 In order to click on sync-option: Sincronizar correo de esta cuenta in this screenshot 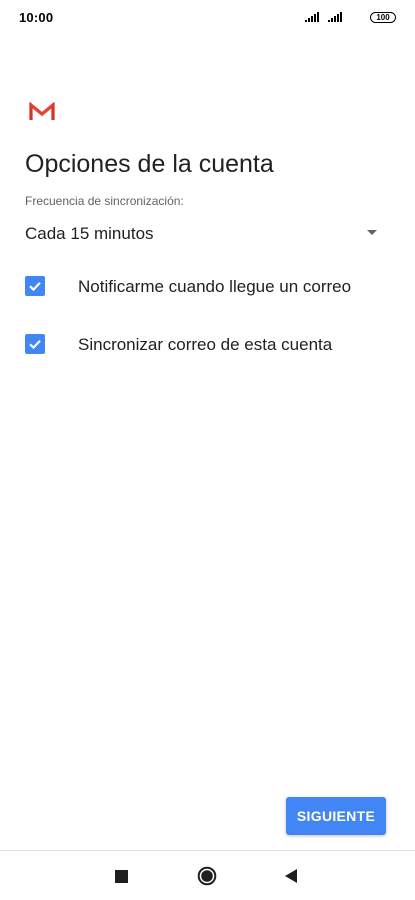, I will do `click(205, 344)`.